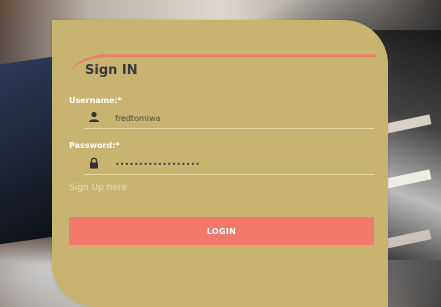 This screenshot has width=441, height=307. I want to click on username-field, so click(229, 118).